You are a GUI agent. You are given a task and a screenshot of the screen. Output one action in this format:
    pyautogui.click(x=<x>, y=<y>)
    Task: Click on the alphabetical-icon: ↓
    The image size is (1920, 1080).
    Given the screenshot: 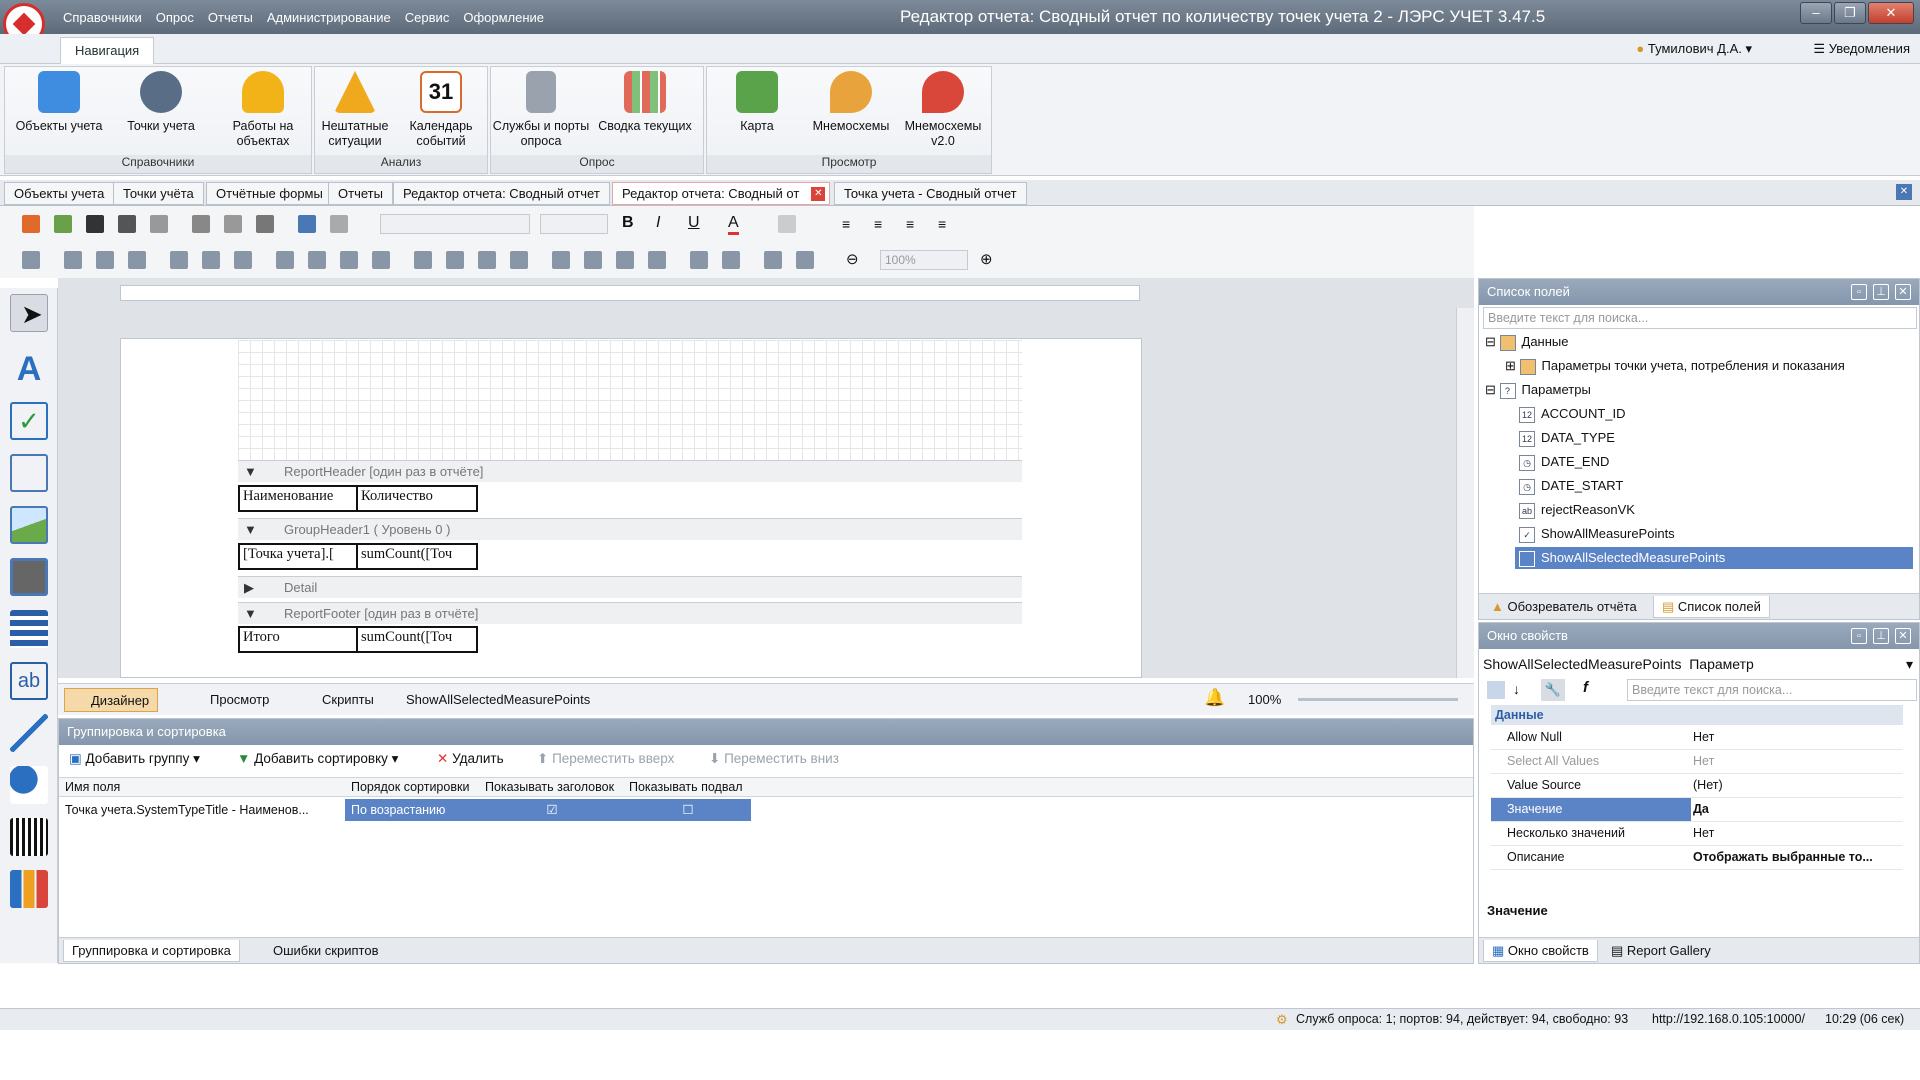 What is the action you would take?
    pyautogui.click(x=1516, y=689)
    